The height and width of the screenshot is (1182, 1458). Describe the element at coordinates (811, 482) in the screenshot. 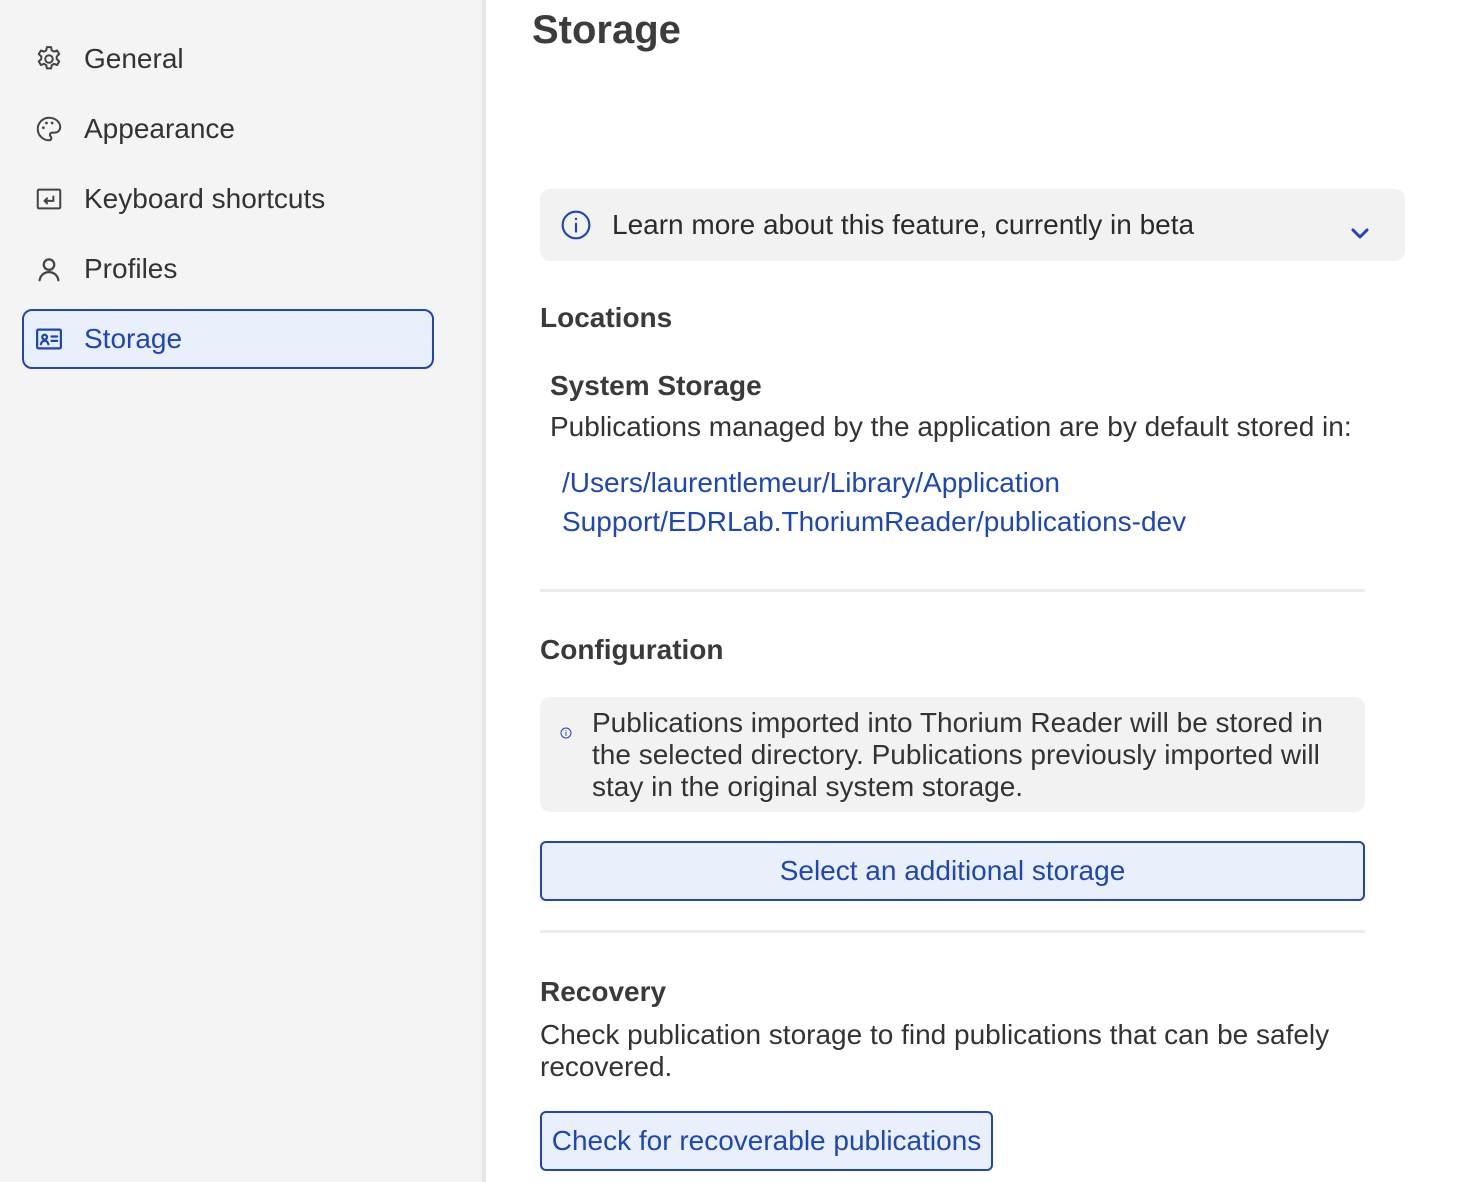

I see `path-line-1: /Users/laurentlemeur/Library/Application` at that location.